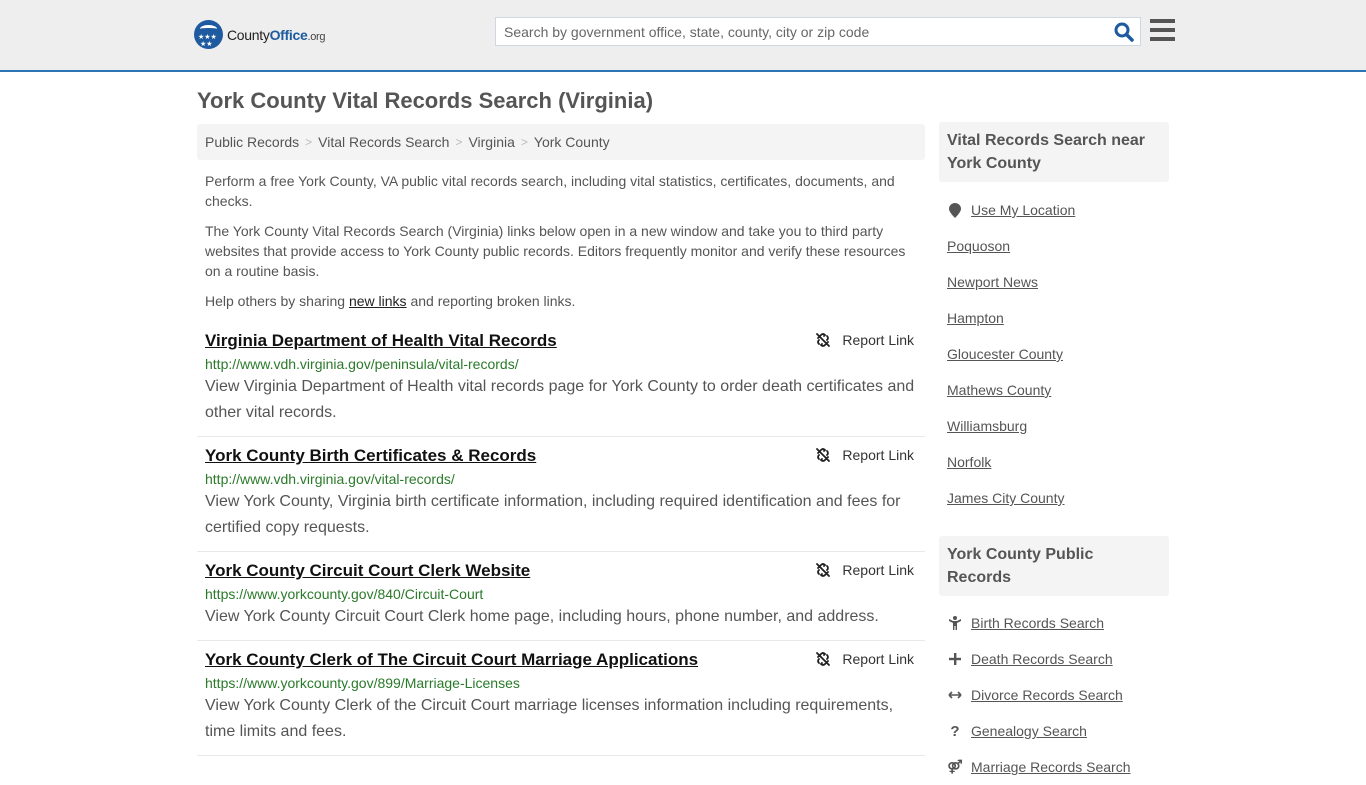 The height and width of the screenshot is (785, 1366). Describe the element at coordinates (1054, 462) in the screenshot. I see `nearby-item: Norfolk` at that location.